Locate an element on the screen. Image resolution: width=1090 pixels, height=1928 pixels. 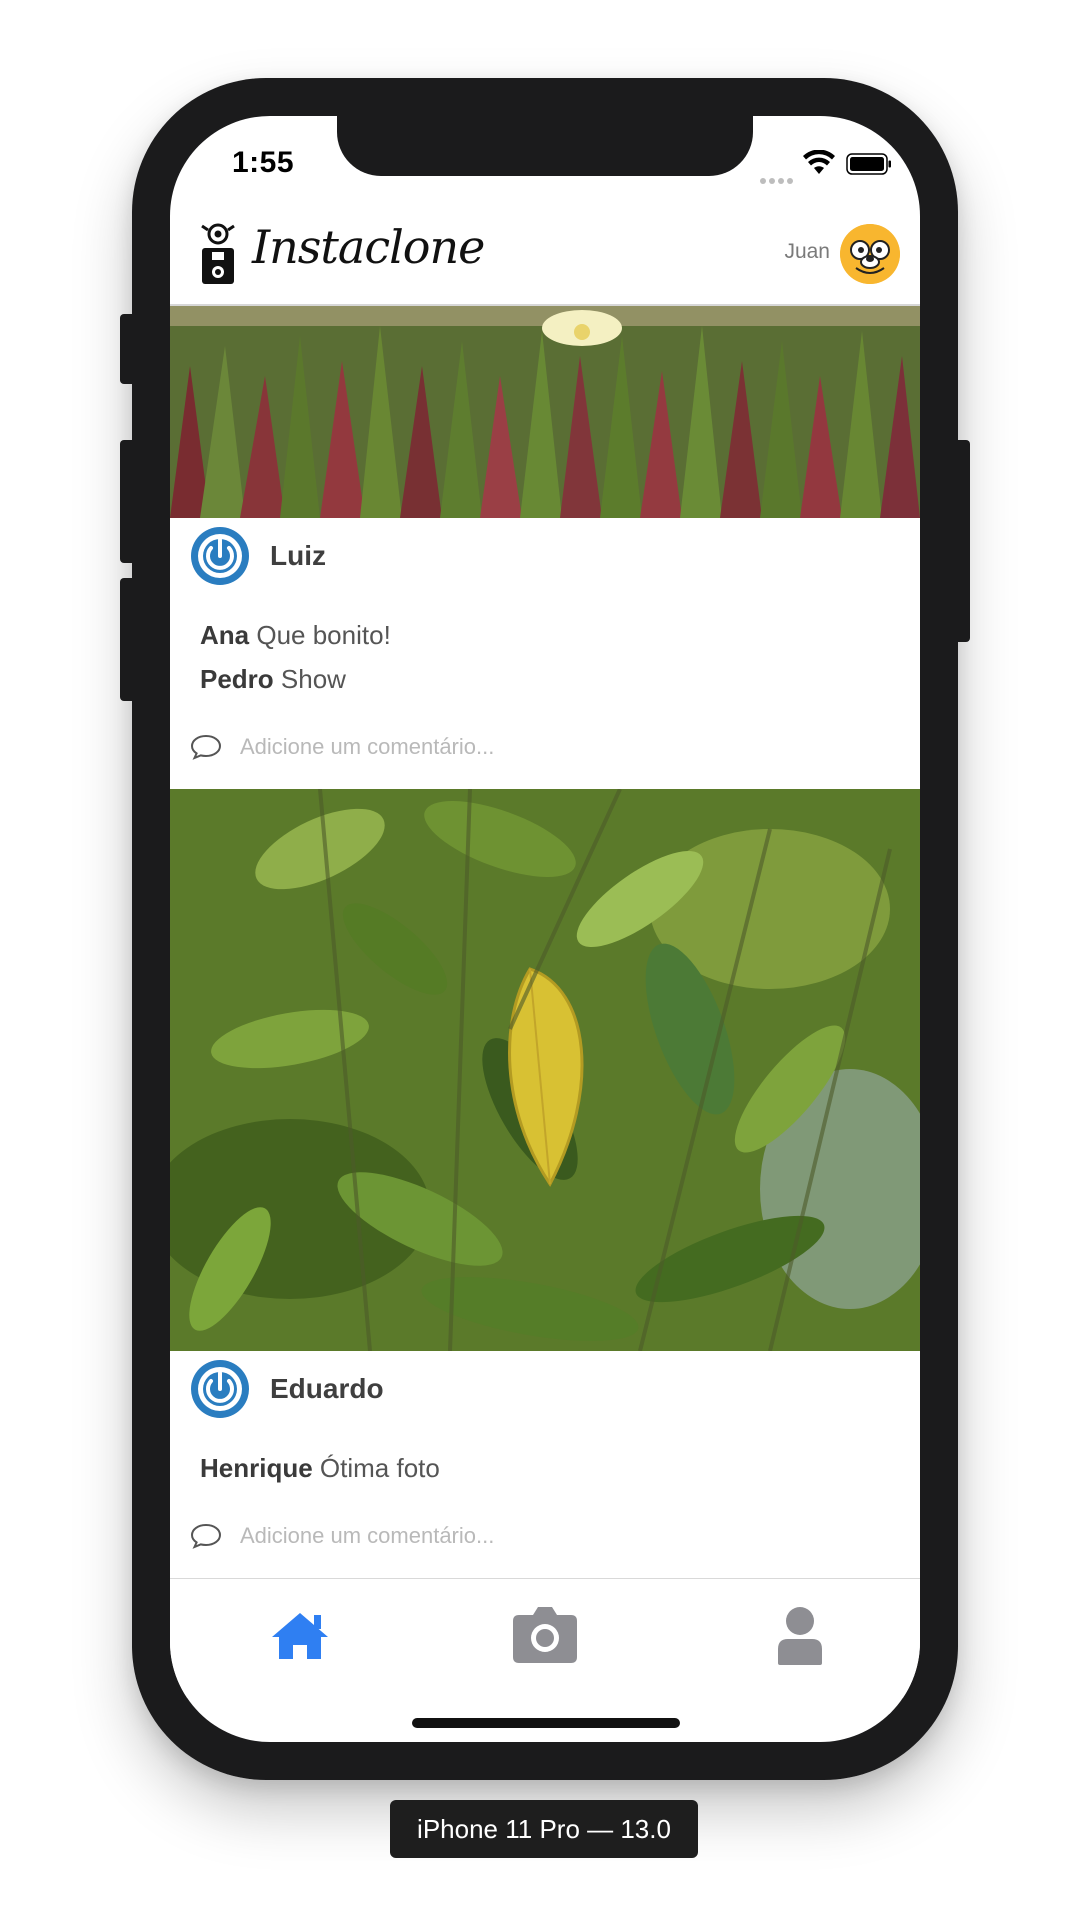
camera-icon is located at coordinates (545, 1635).